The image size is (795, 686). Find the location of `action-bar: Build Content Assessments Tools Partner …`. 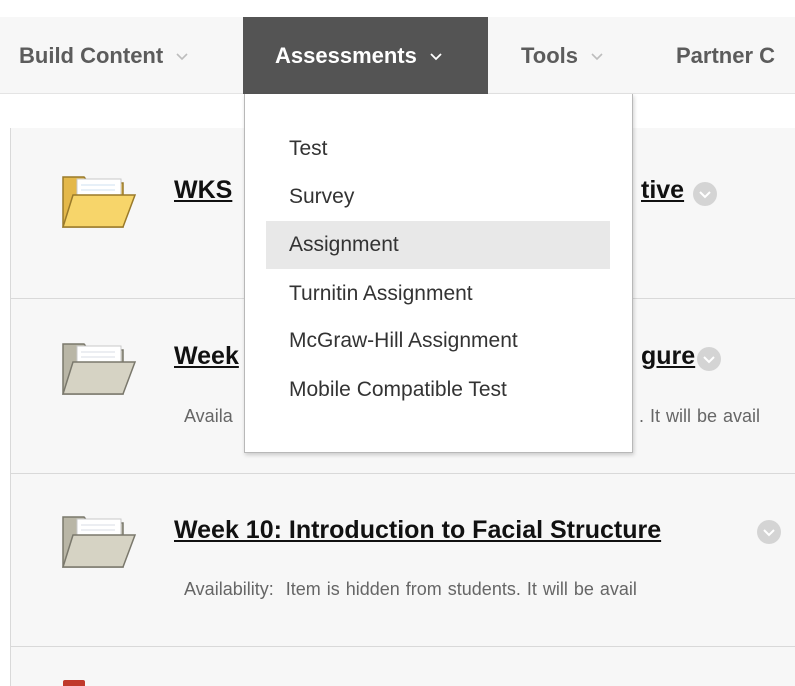

action-bar: Build Content Assessments Tools Partner … is located at coordinates (397, 55).